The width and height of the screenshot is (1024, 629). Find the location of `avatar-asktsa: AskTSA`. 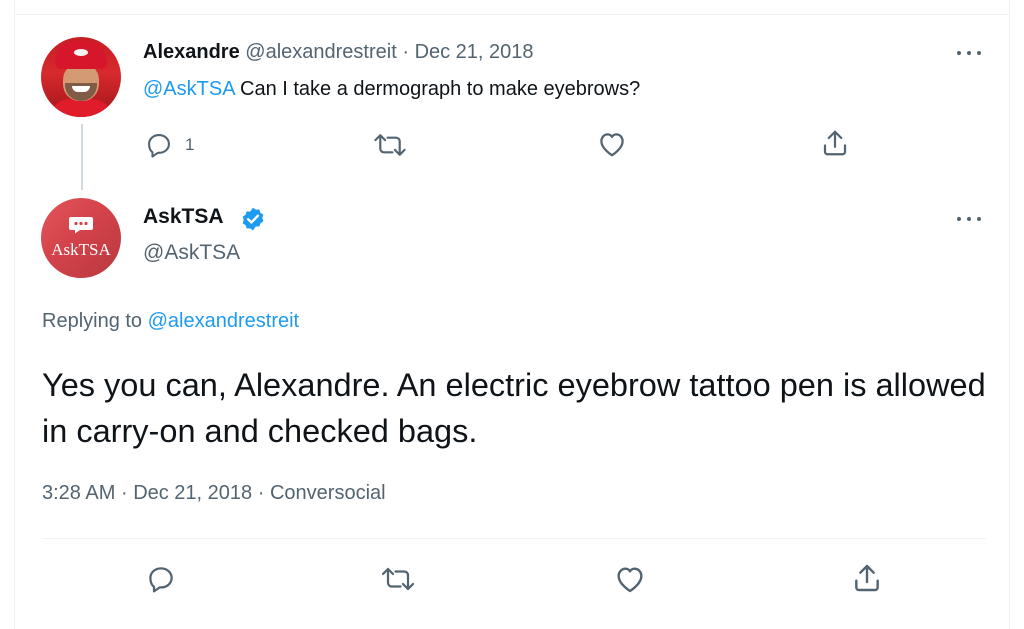

avatar-asktsa: AskTSA is located at coordinates (81, 238).